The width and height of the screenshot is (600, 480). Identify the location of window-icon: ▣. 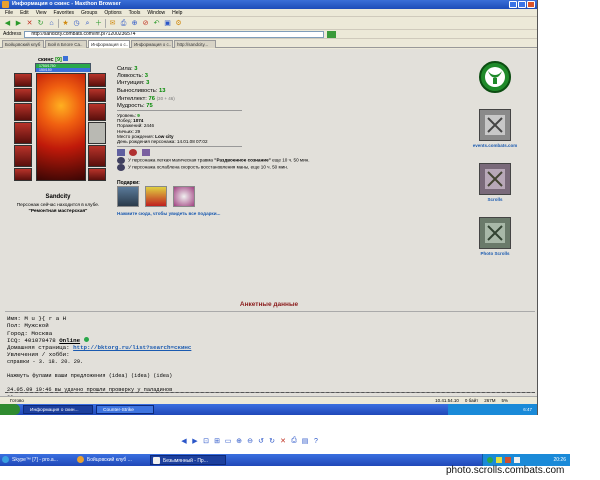
(167, 23).